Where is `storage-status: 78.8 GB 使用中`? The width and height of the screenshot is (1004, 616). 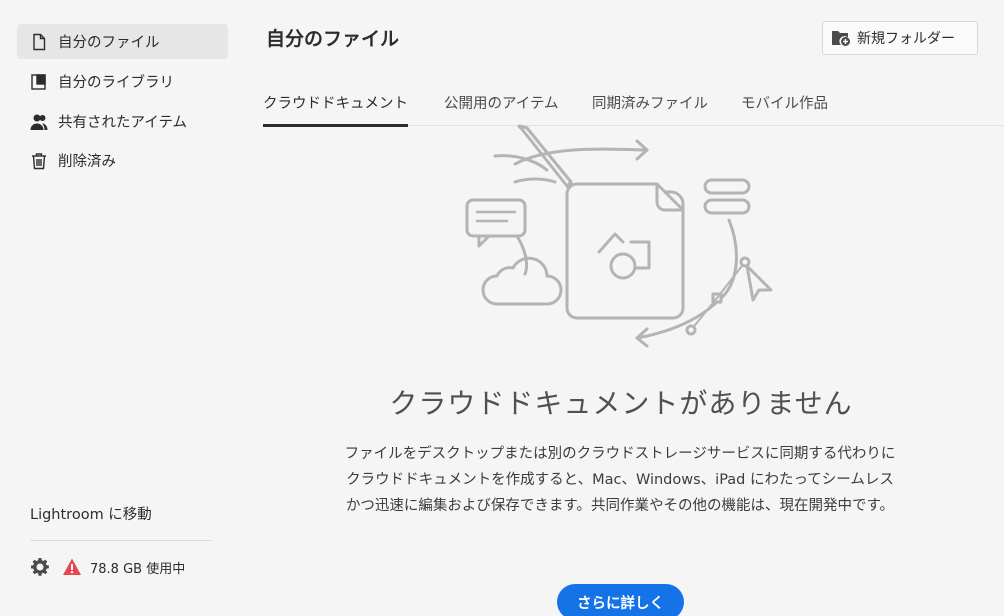
storage-status: 78.8 GB 使用中 is located at coordinates (107, 567).